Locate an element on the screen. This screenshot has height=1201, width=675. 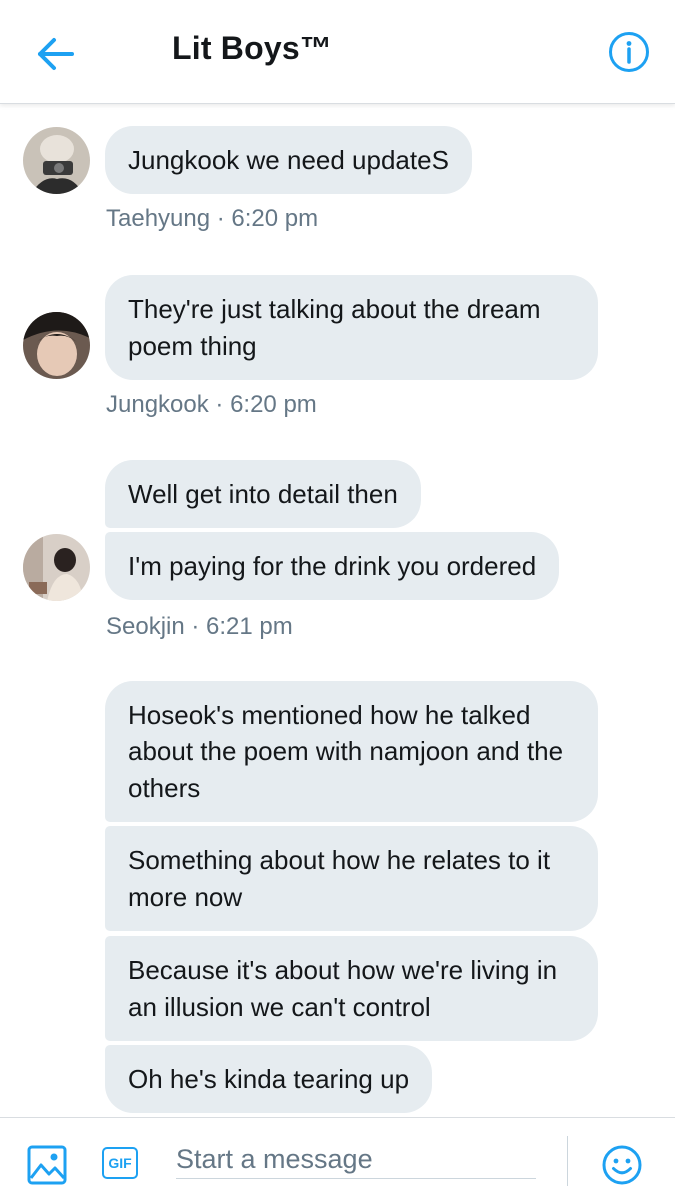
message-meta: Taehyung · 6:20 pm is located at coordinates (212, 218).